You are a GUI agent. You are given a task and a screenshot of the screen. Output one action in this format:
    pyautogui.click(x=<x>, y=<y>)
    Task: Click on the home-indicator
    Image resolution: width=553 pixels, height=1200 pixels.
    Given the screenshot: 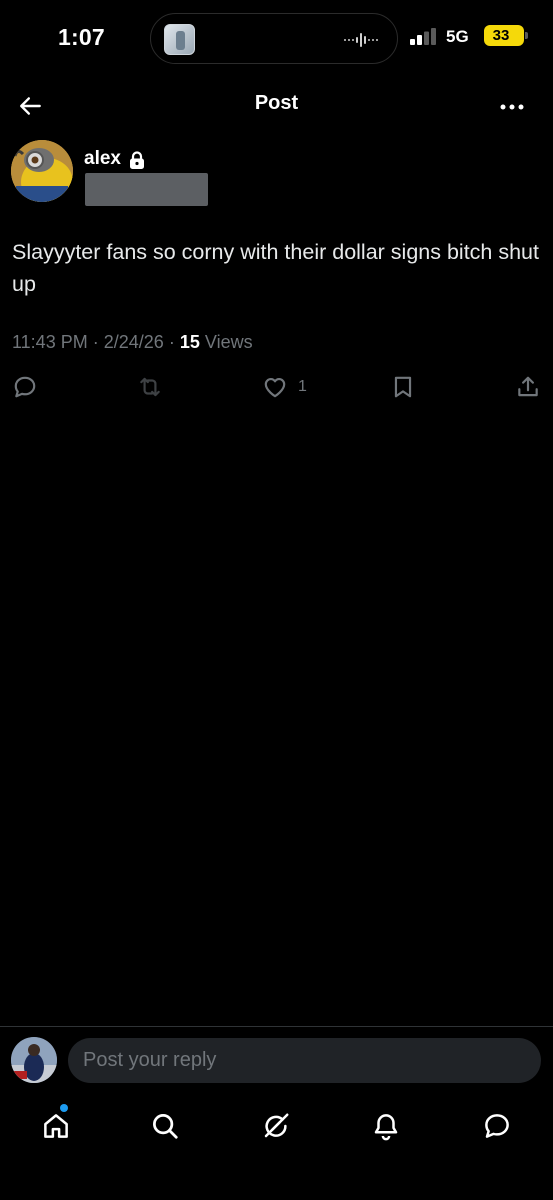 What is the action you would take?
    pyautogui.click(x=276, y=1189)
    